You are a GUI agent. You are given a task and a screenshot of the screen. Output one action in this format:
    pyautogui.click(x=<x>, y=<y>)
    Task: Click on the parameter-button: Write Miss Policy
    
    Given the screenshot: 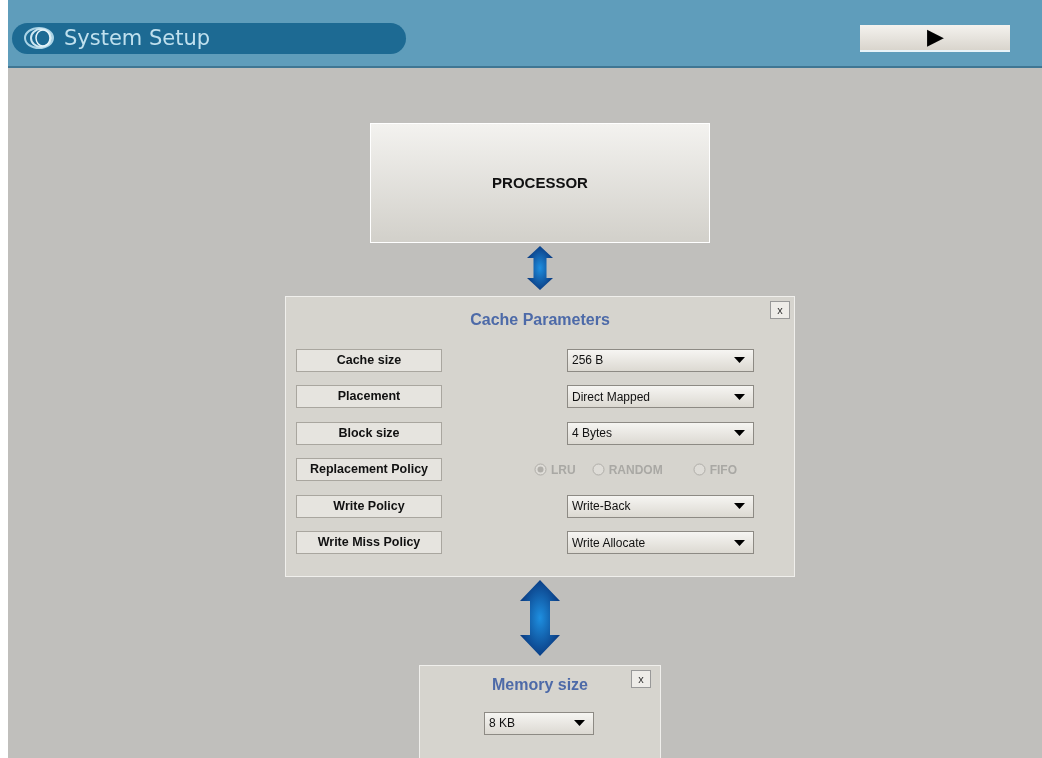 What is the action you would take?
    pyautogui.click(x=369, y=543)
    